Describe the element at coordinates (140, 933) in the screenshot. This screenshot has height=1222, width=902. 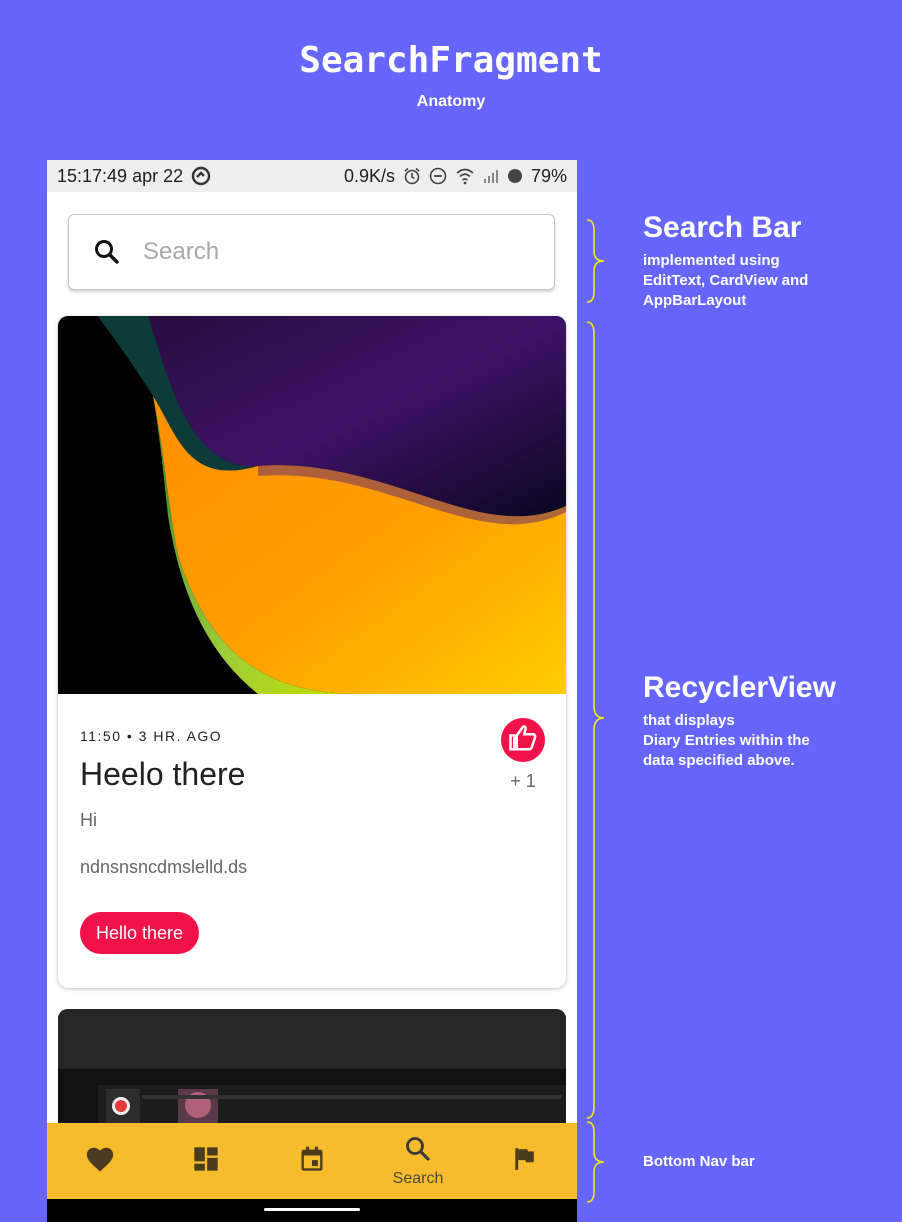
I see `tag-chip: Hello there` at that location.